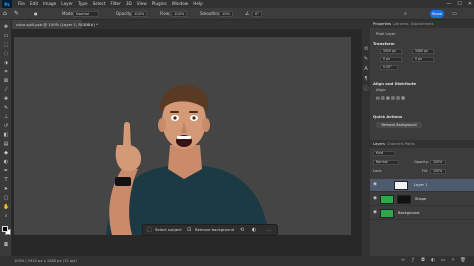 The height and width of the screenshot is (266, 474). Describe the element at coordinates (6, 36) in the screenshot. I see `artboard-tool-icon: ▭` at that location.